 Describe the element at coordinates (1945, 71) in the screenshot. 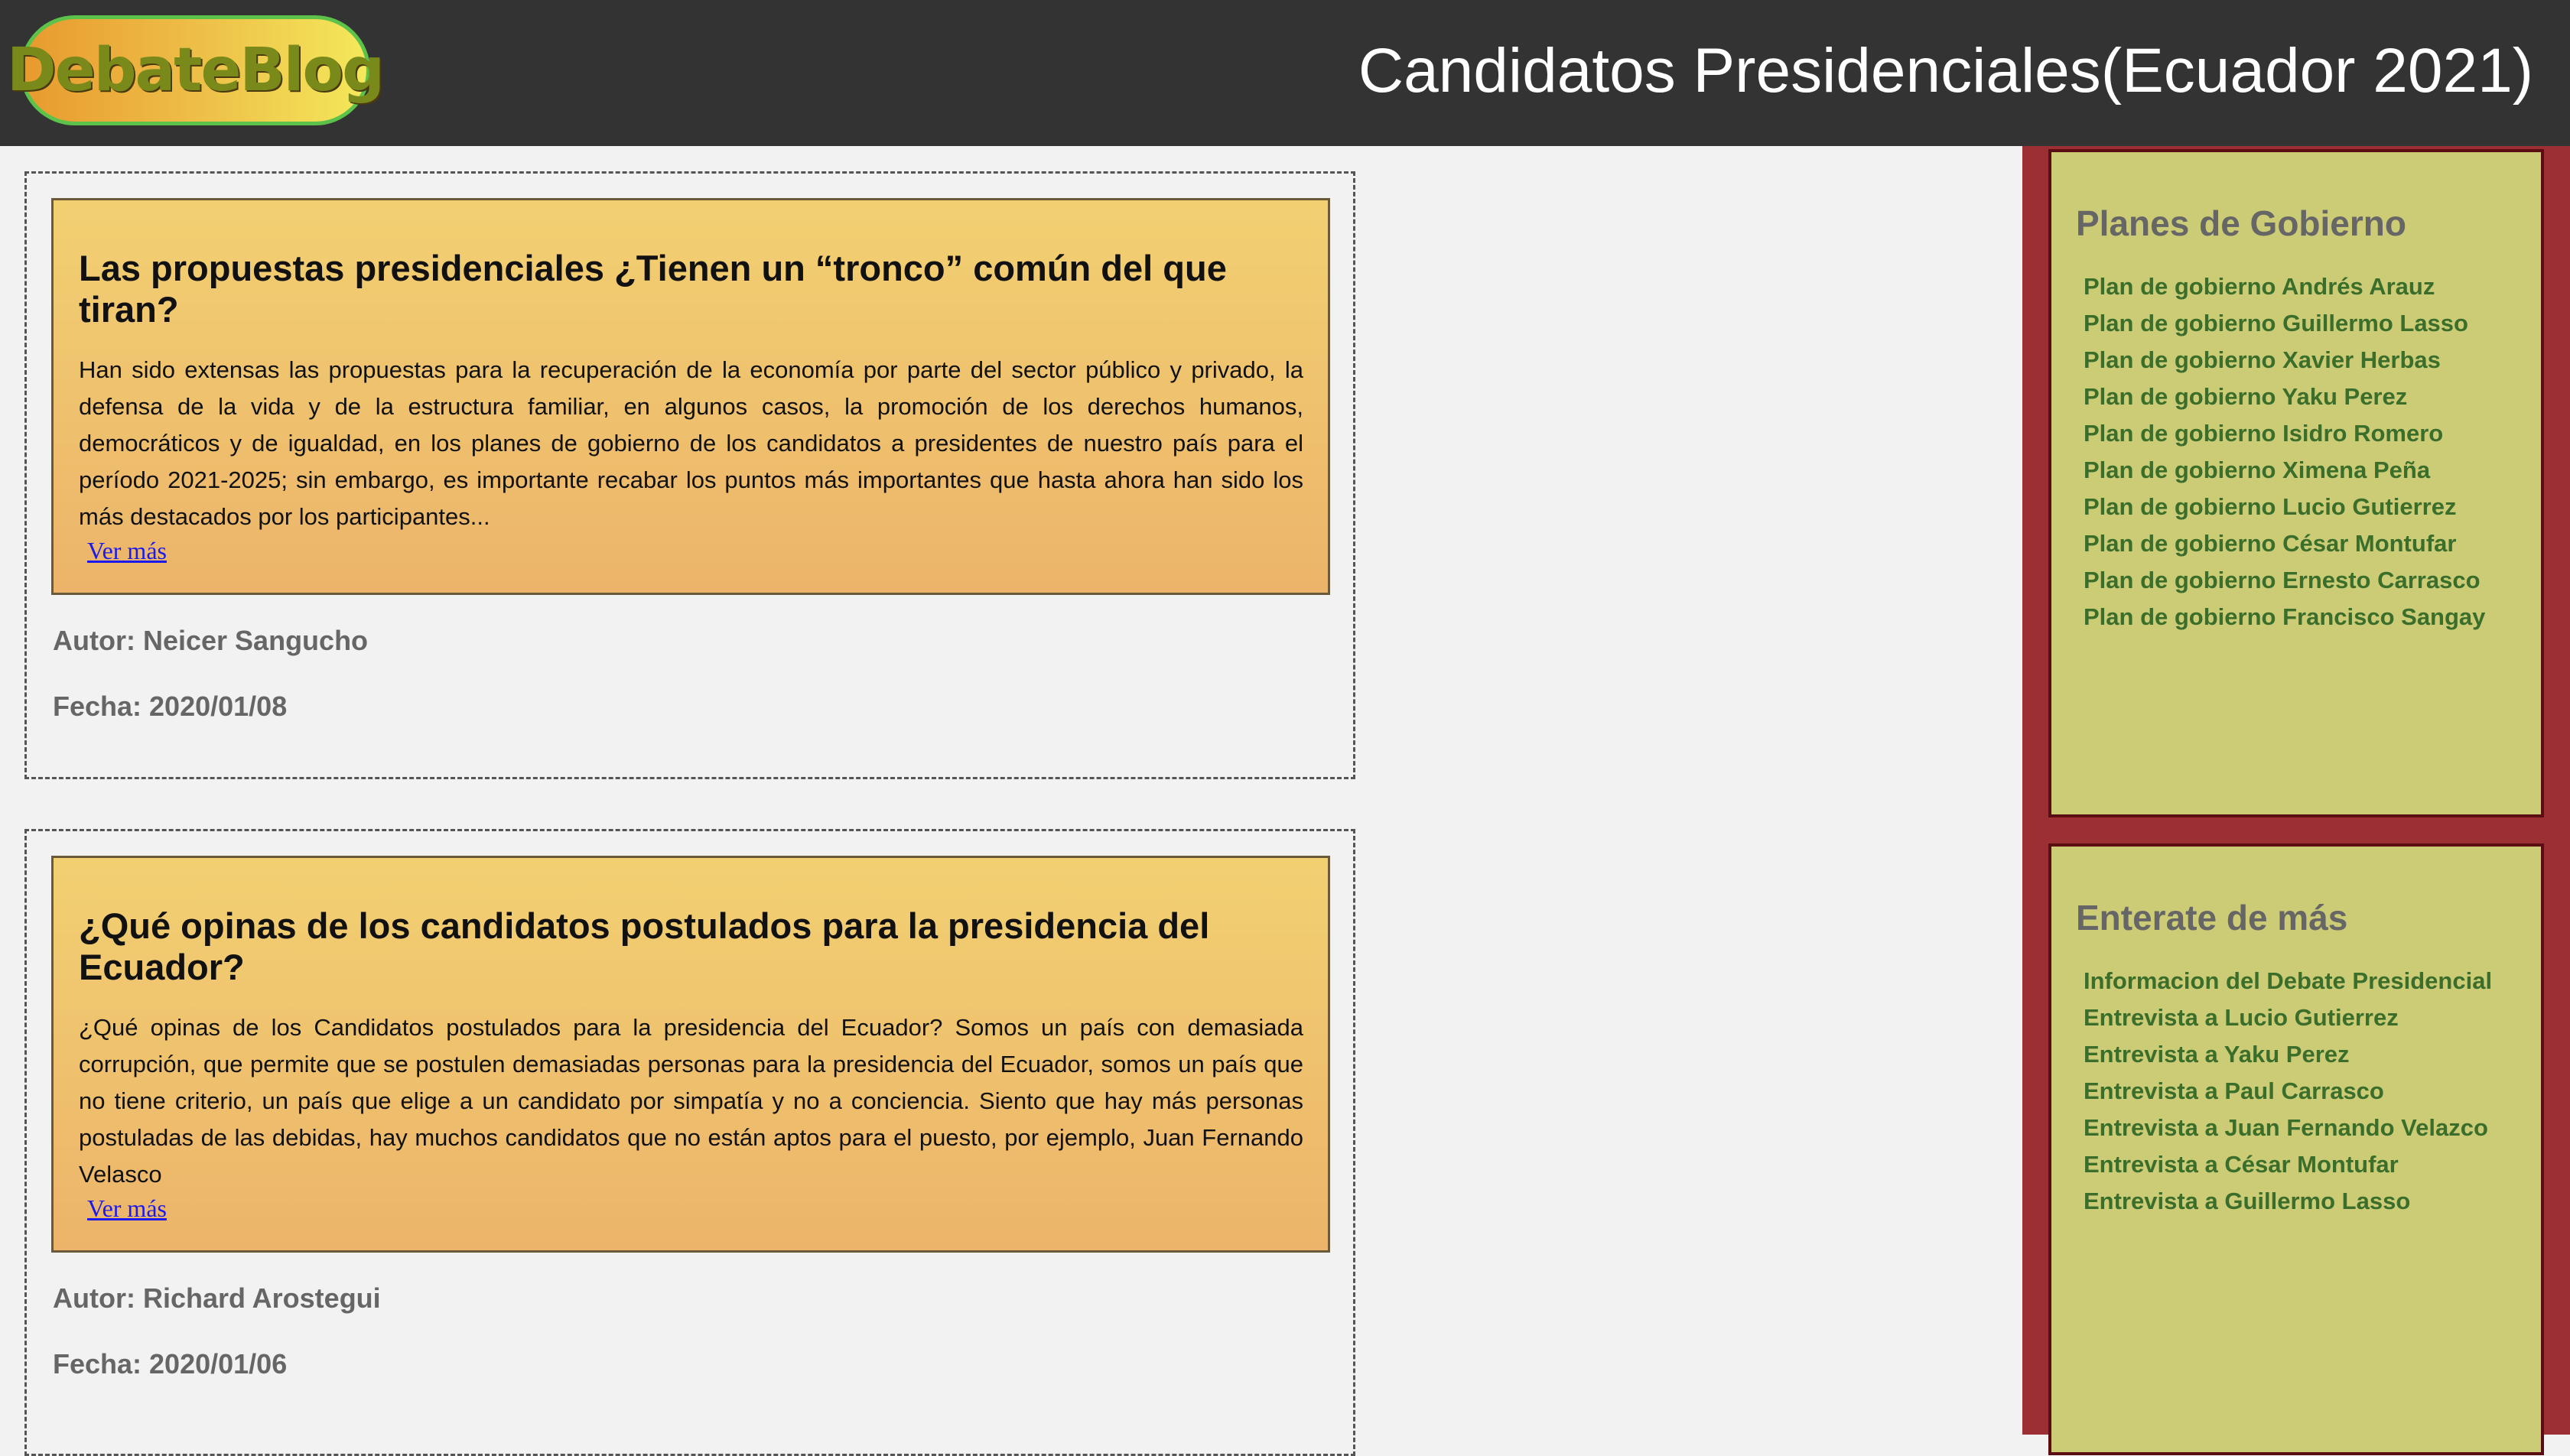

I see `page-title: Candidatos Presidenciales(Ecuador 2021)` at that location.